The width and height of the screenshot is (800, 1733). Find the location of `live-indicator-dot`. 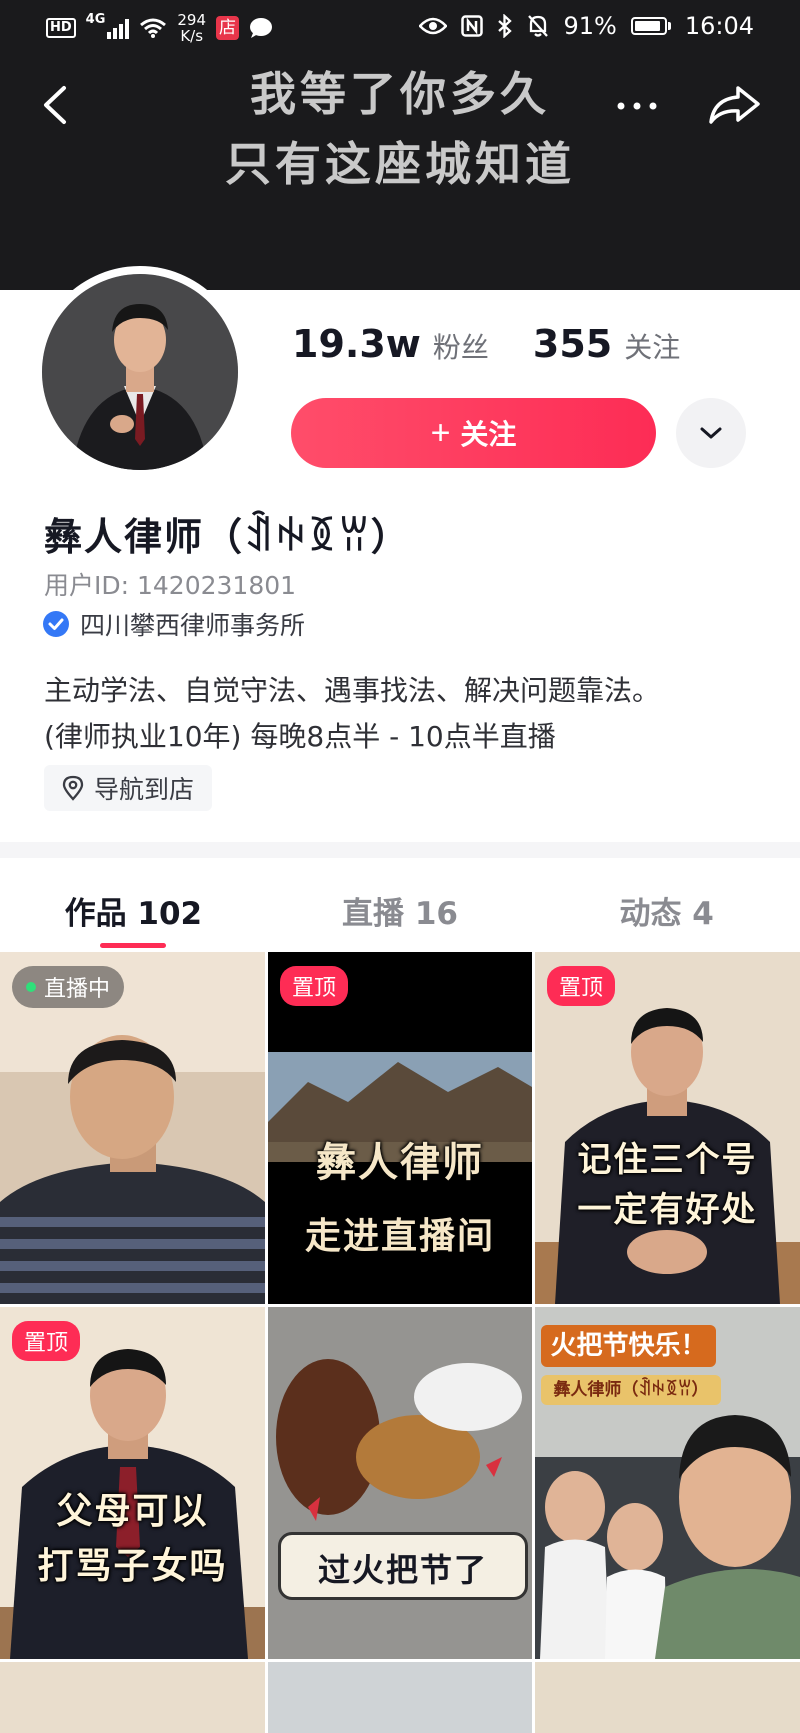

live-indicator-dot is located at coordinates (31, 987).